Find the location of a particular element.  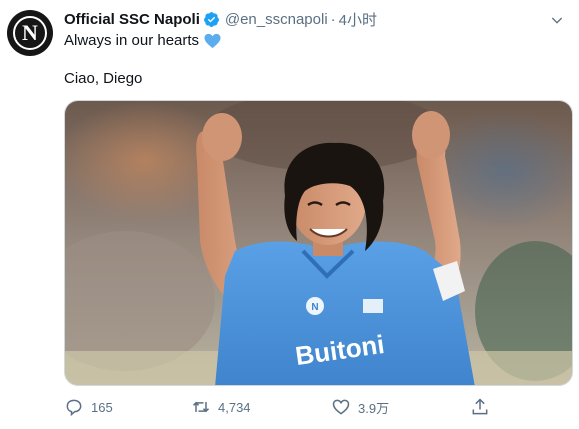

tweet-text-line-1: Always in our hearts is located at coordinates (142, 41).